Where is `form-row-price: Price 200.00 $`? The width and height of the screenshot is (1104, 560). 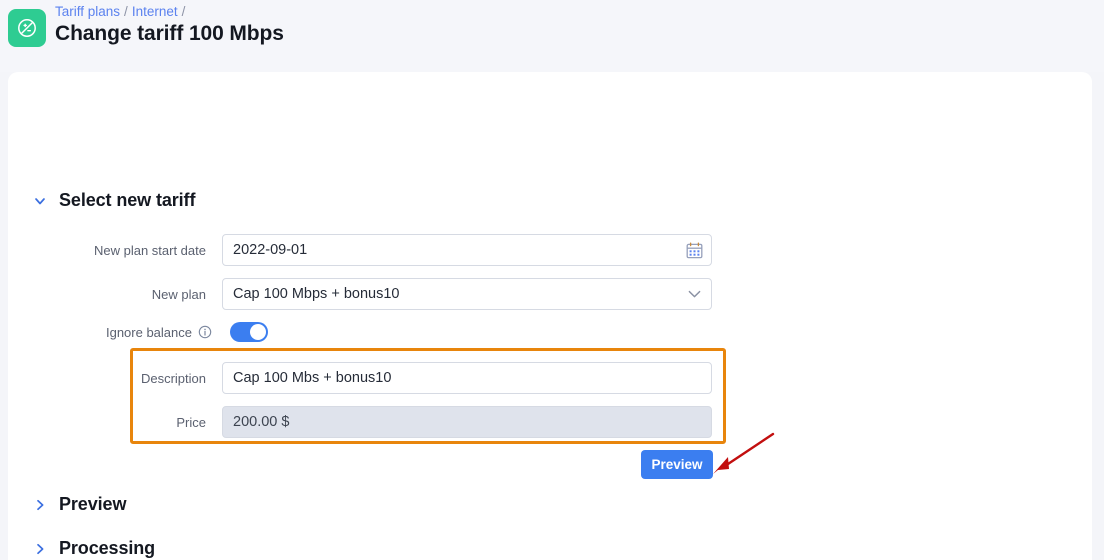 form-row-price: Price 200.00 $ is located at coordinates (360, 422).